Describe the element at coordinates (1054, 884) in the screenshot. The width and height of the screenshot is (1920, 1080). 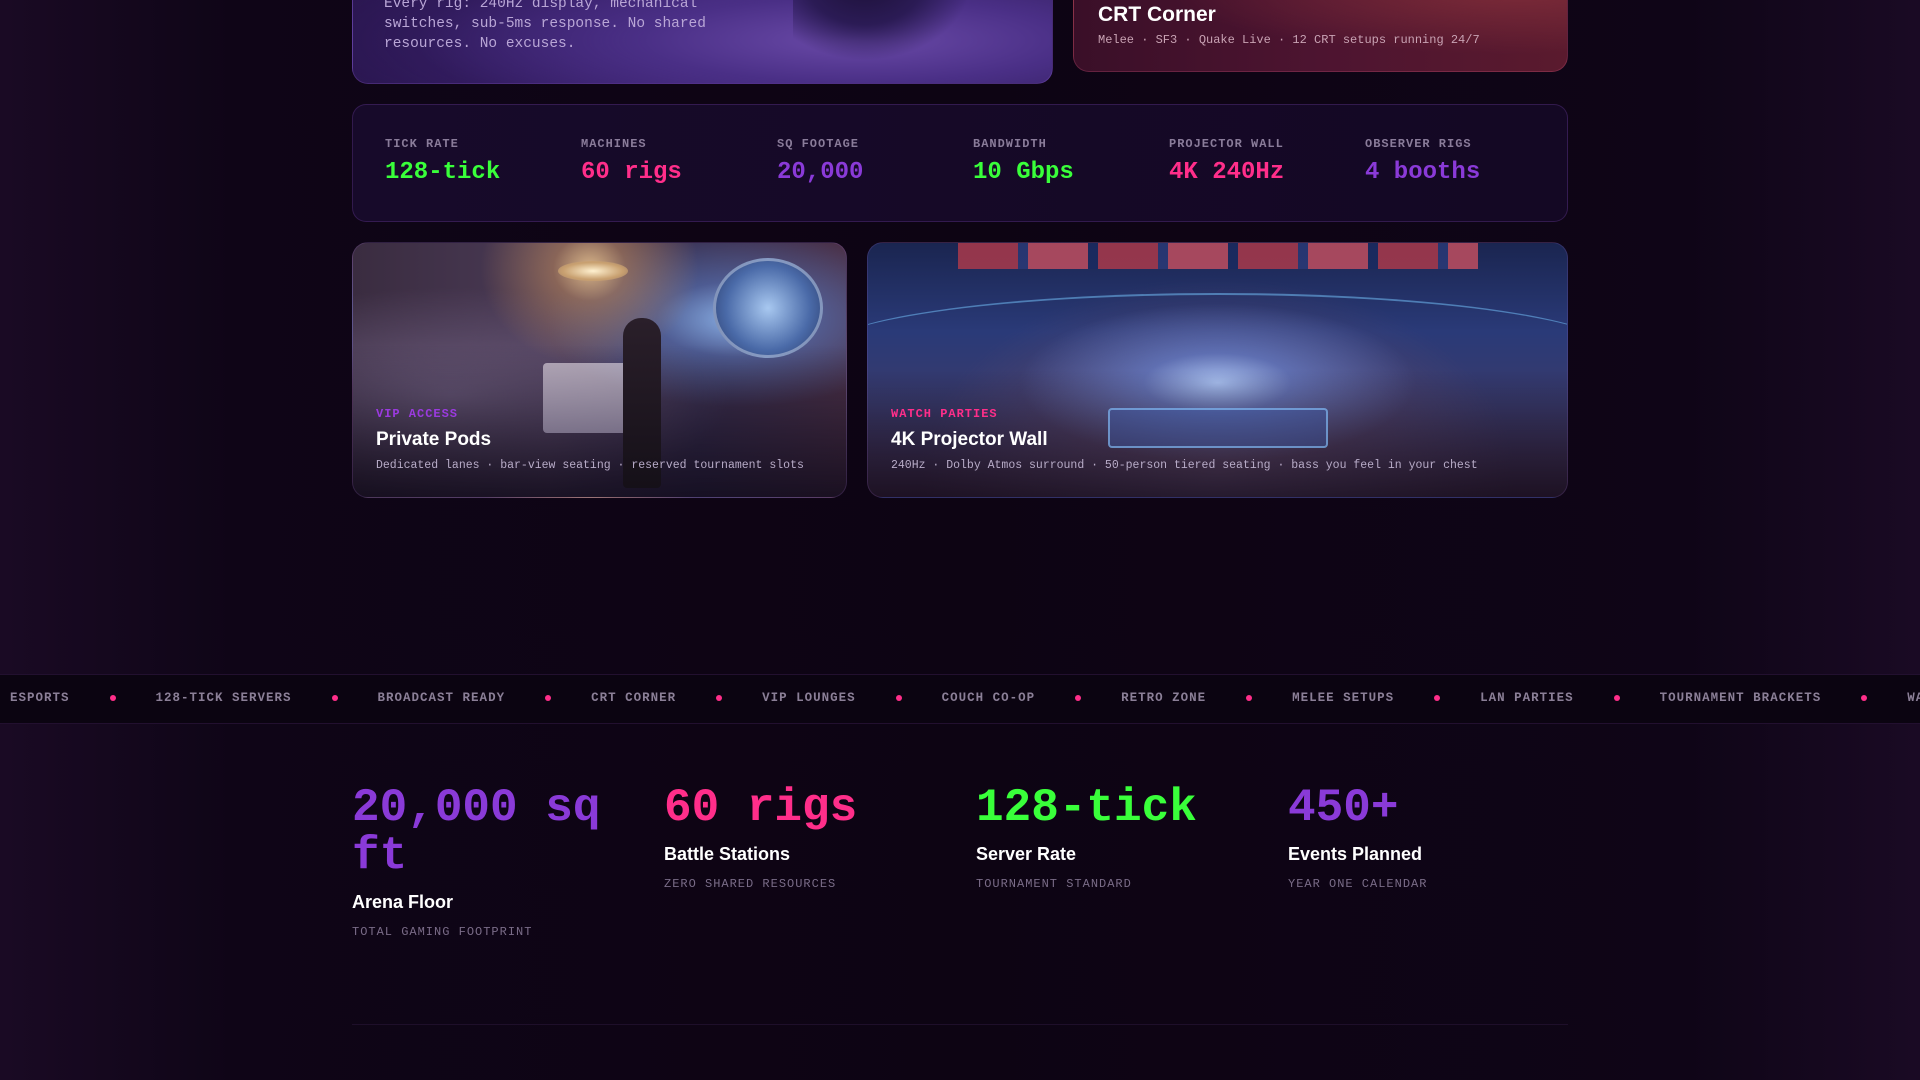
I see `big-stat-subtitle: TOURNAMENT STANDARD` at that location.